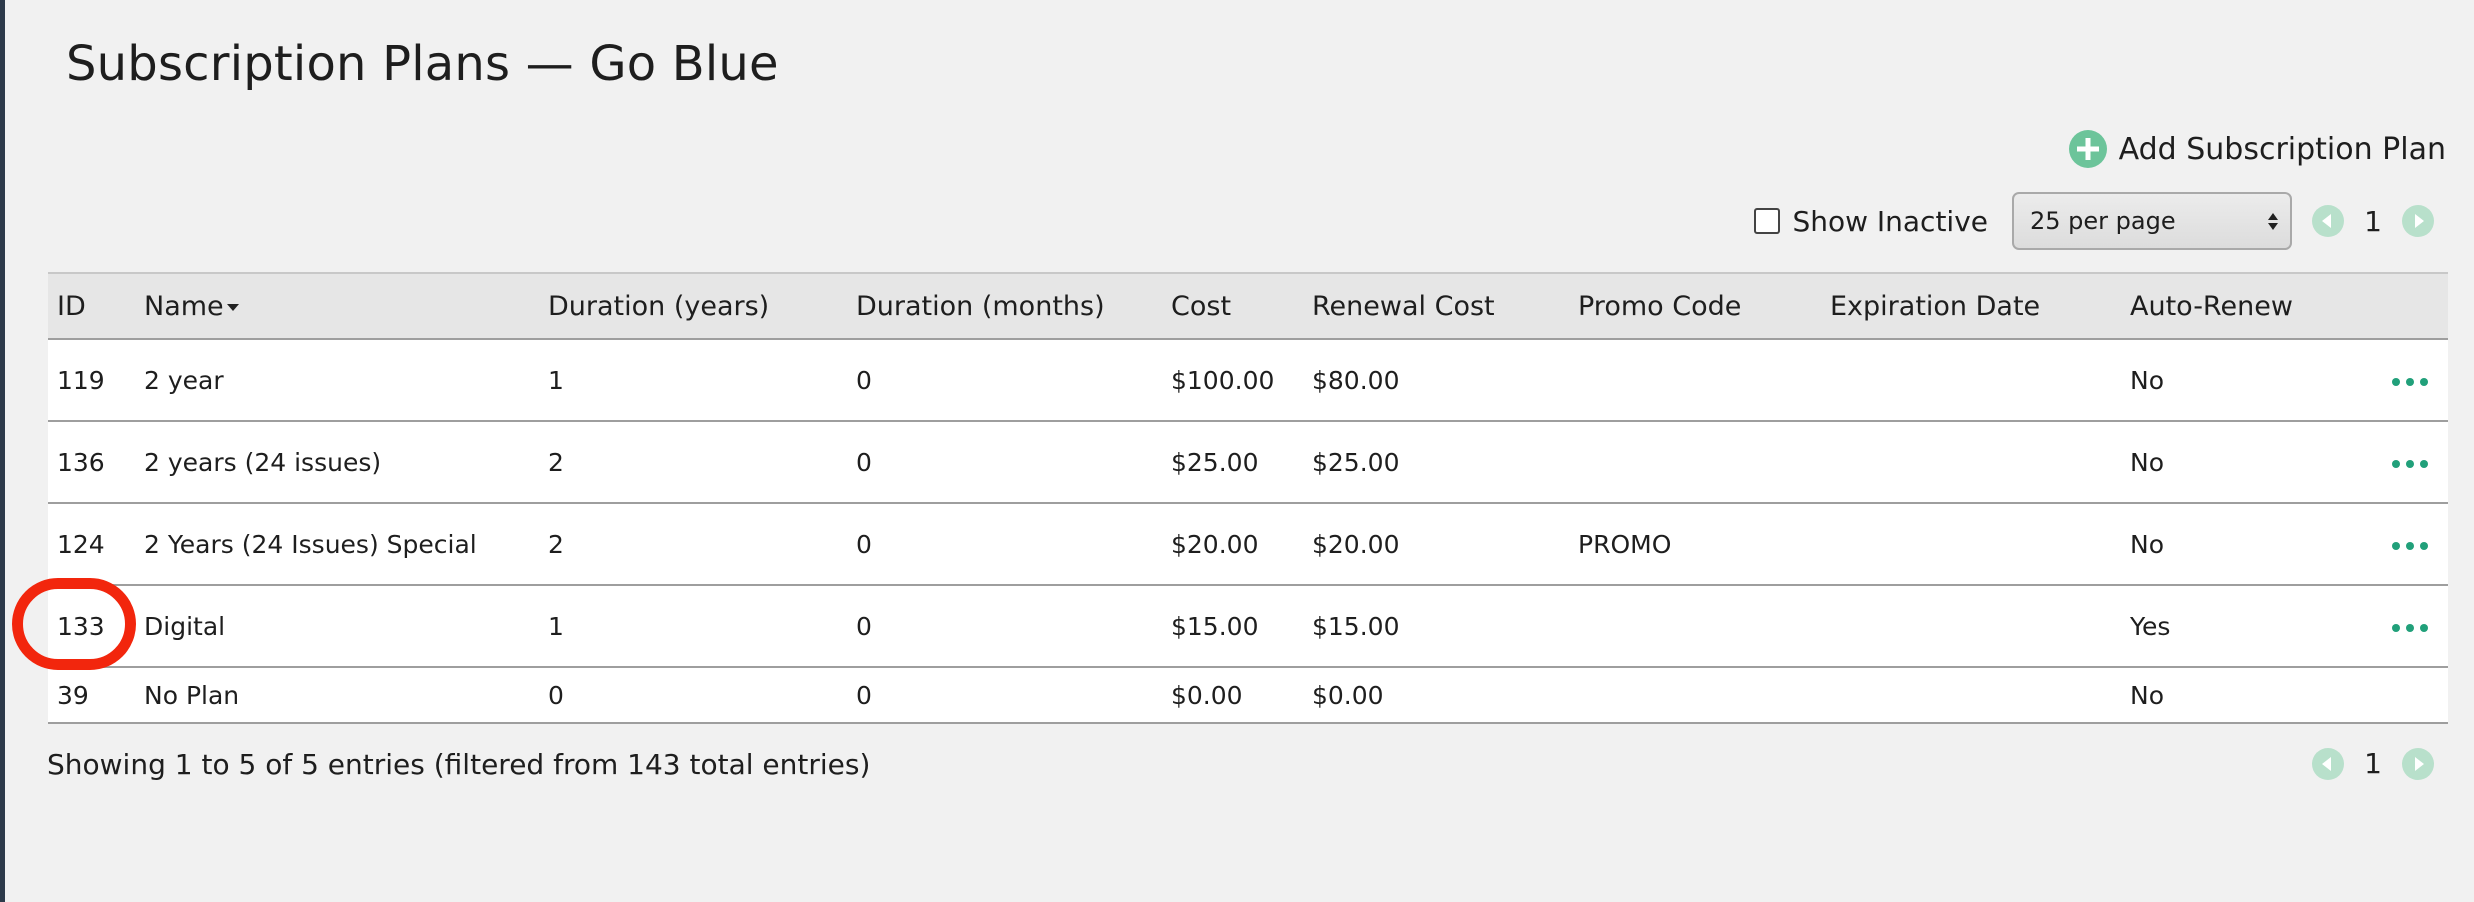 The height and width of the screenshot is (902, 2474). I want to click on top-pagination: 1, so click(2373, 221).